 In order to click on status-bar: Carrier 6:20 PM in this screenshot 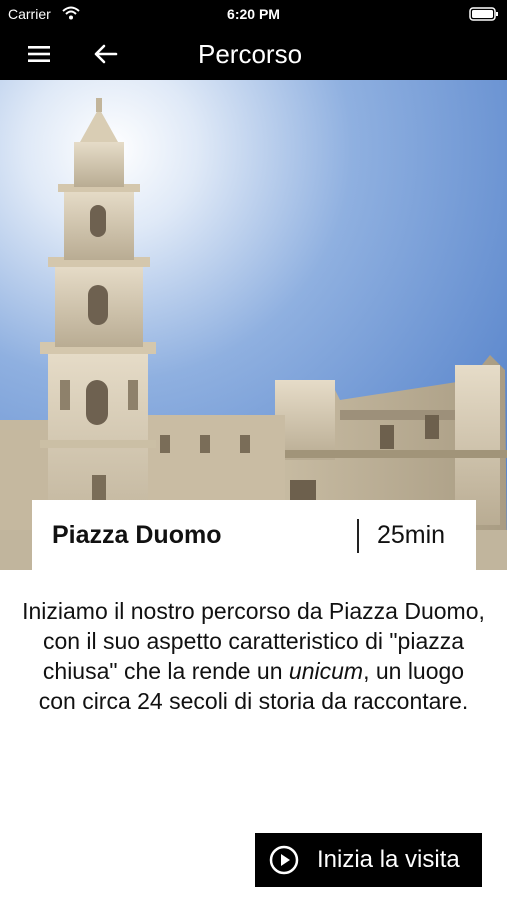, I will do `click(253, 14)`.